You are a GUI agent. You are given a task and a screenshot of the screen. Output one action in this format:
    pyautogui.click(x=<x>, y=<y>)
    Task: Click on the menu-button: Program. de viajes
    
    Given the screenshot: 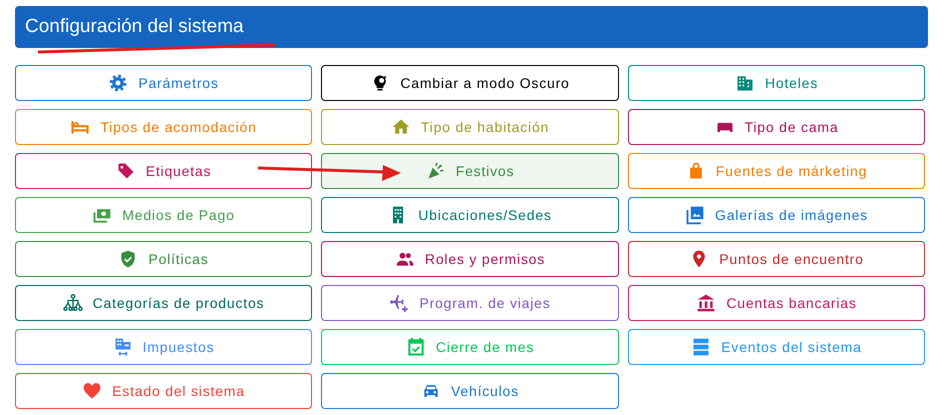 What is the action you would take?
    pyautogui.click(x=470, y=303)
    